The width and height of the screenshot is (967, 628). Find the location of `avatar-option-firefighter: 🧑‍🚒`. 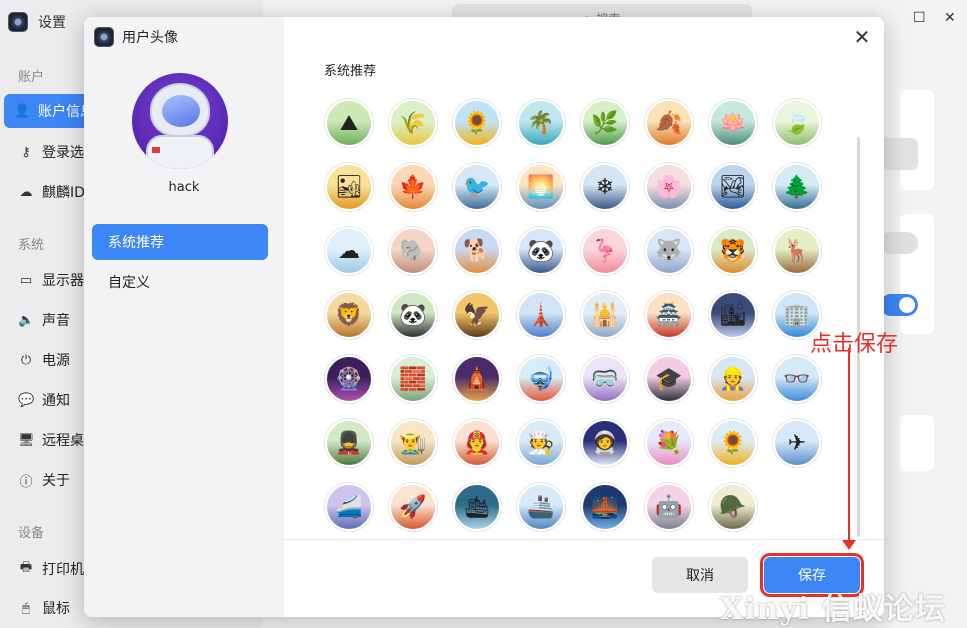

avatar-option-firefighter: 🧑‍🚒 is located at coordinates (477, 443).